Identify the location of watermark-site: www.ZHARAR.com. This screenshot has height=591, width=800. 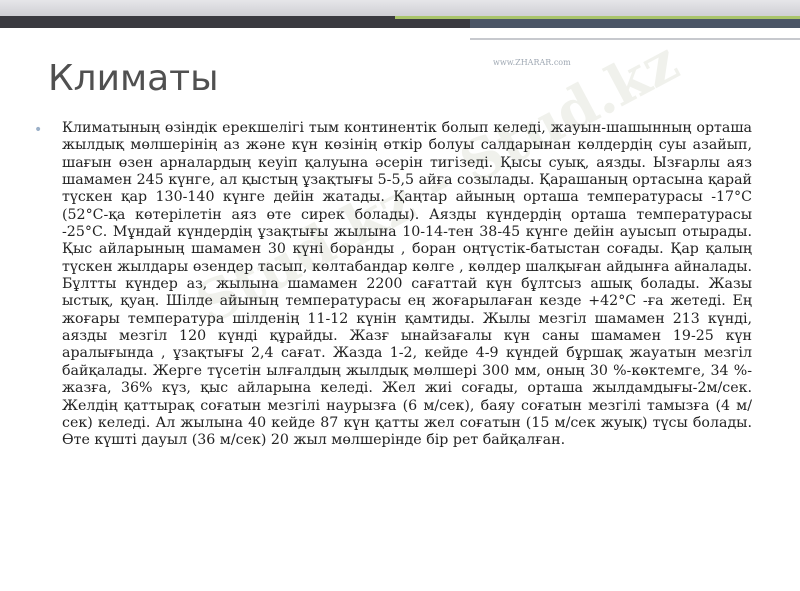
(532, 62).